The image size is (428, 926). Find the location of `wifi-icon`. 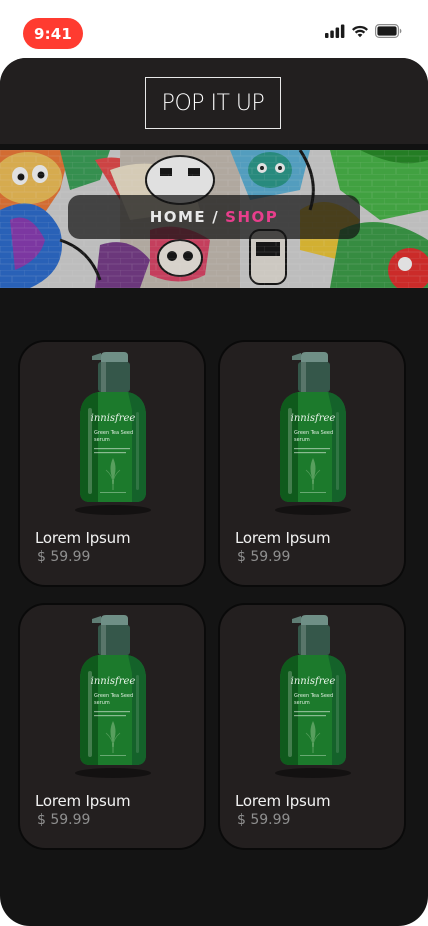

wifi-icon is located at coordinates (360, 31).